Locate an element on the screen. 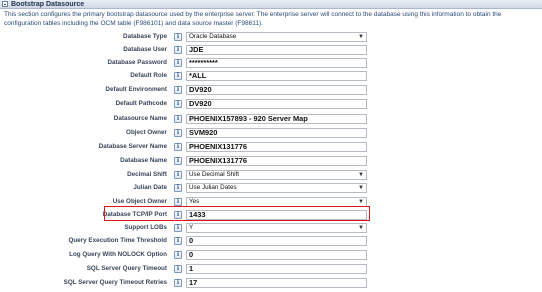 This screenshot has height=292, width=542. field-label: Default Role is located at coordinates (148, 75).